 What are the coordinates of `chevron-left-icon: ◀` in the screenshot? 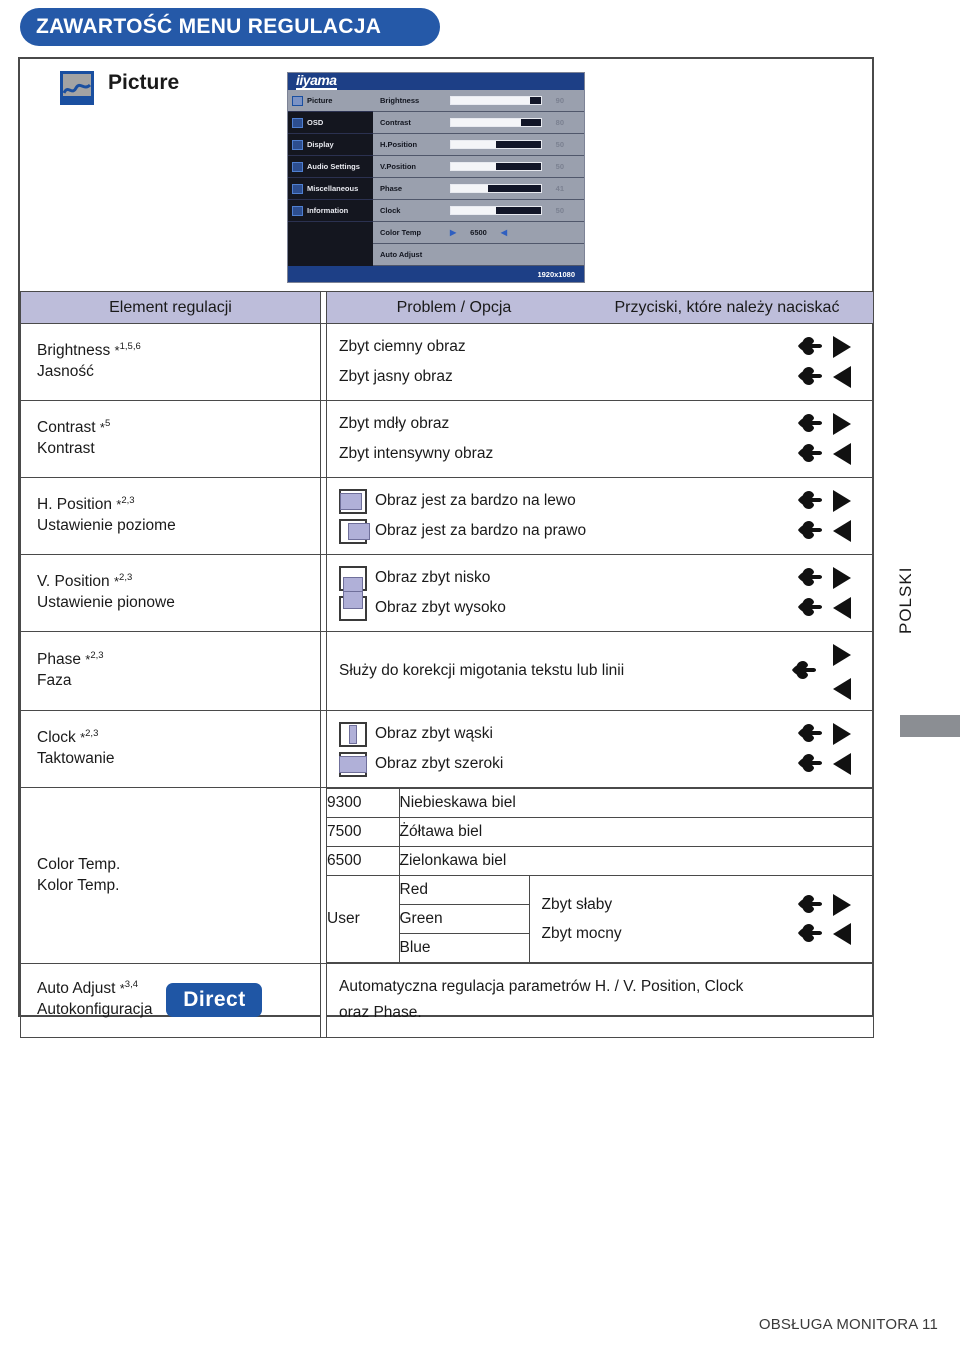 It's located at (504, 232).